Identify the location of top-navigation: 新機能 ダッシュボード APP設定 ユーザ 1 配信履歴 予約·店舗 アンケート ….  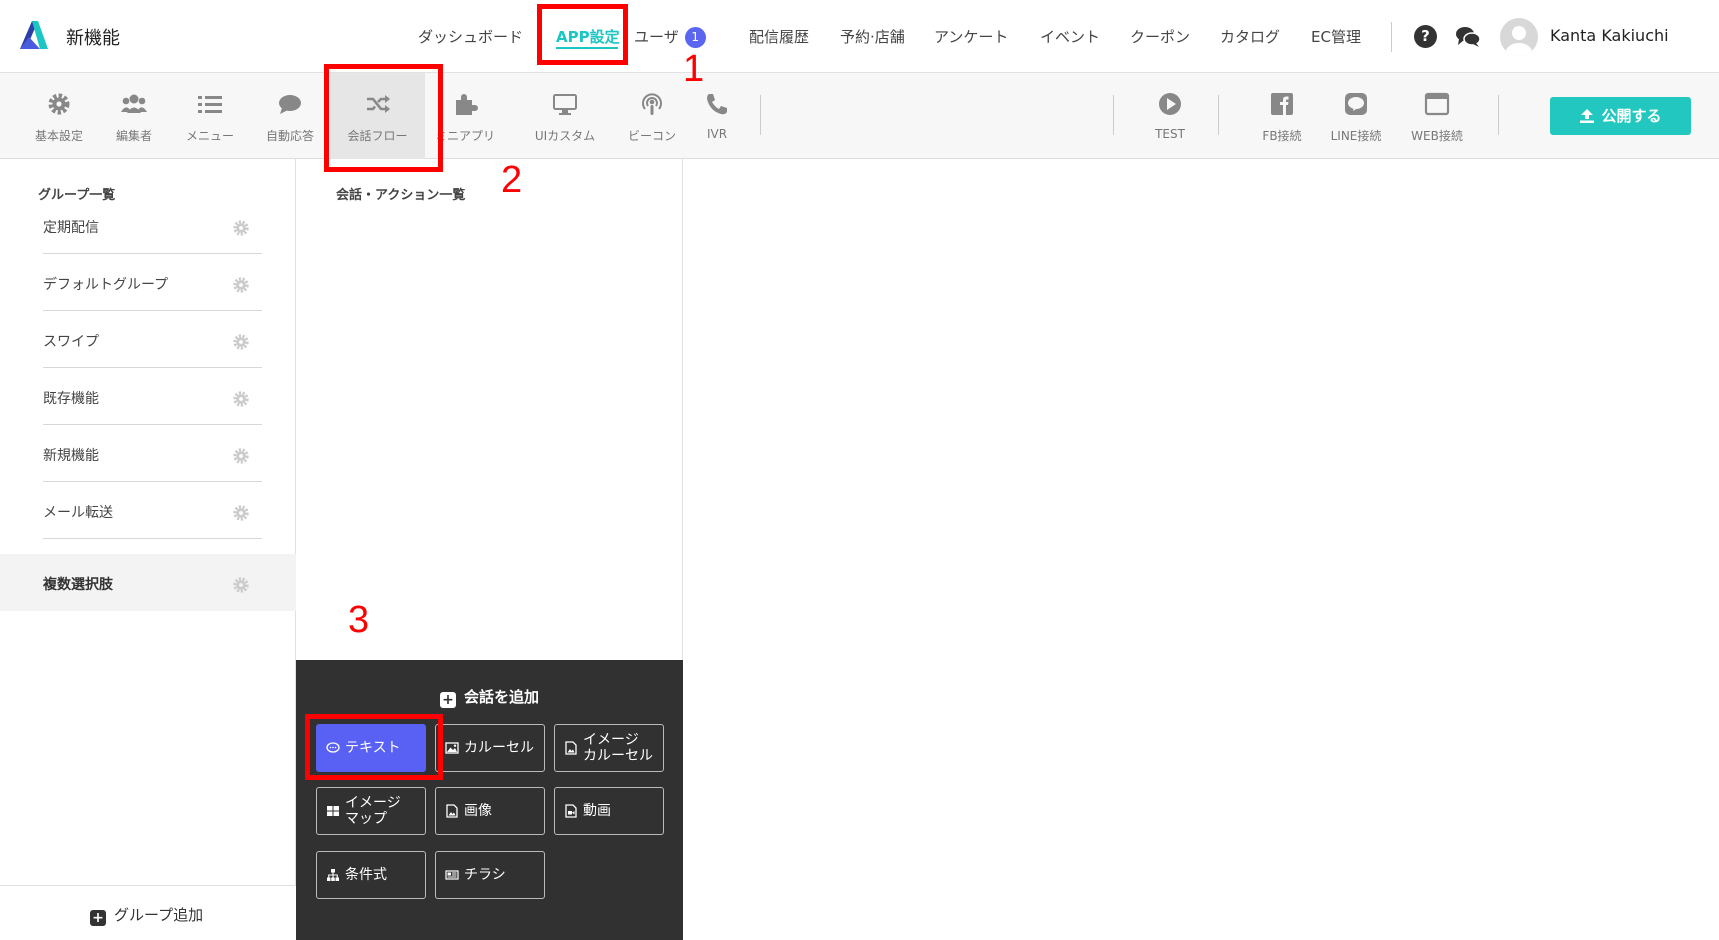
(859, 36).